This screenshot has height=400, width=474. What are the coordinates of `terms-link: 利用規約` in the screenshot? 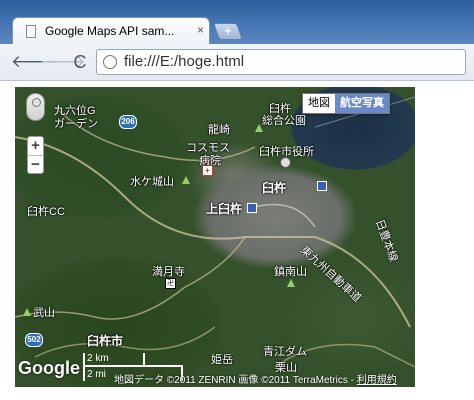 It's located at (377, 380).